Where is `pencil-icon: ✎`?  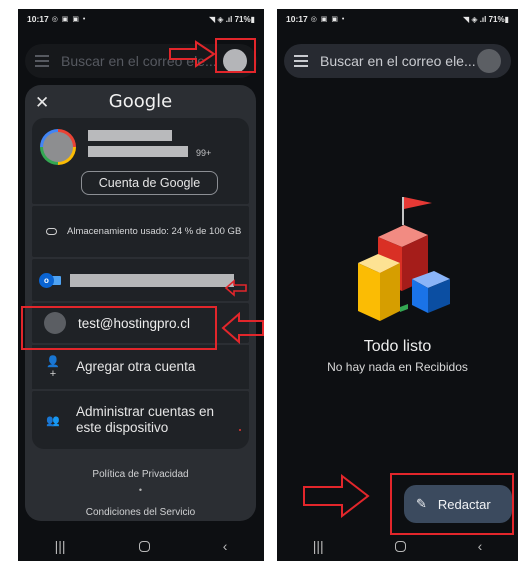 pencil-icon: ✎ is located at coordinates (421, 503).